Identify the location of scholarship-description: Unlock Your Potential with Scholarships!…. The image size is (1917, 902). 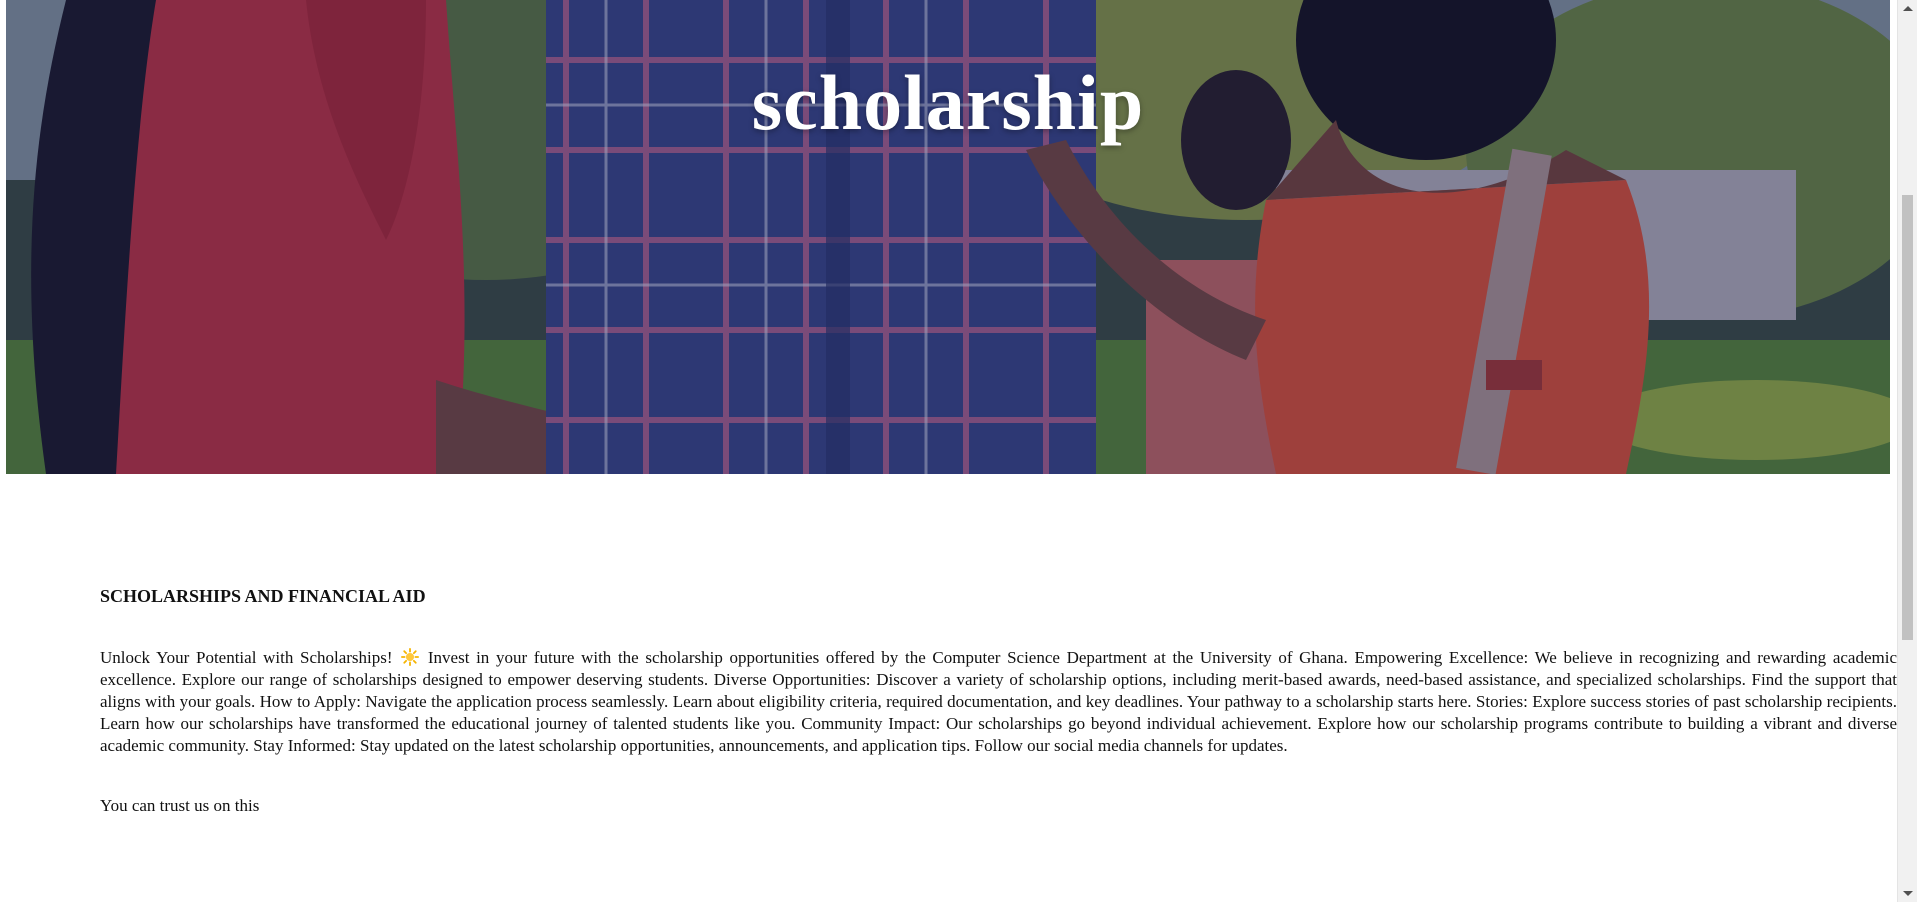
(998, 702).